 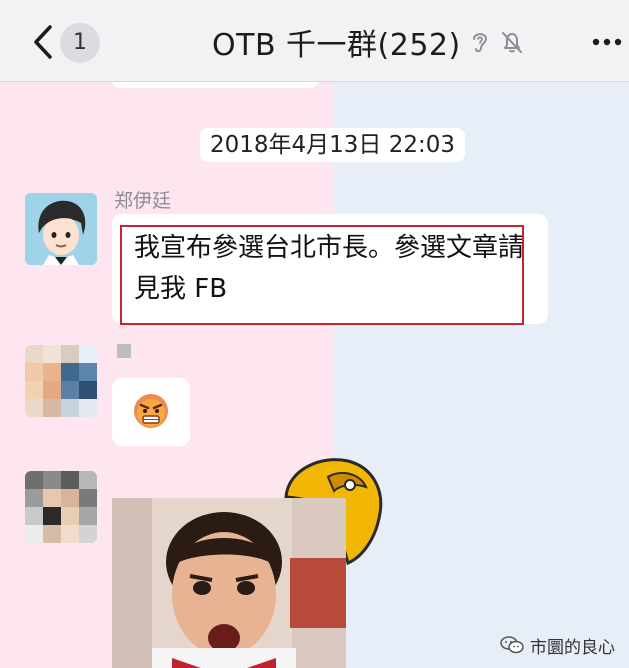 What do you see at coordinates (512, 645) in the screenshot?
I see `wechat-icon` at bounding box center [512, 645].